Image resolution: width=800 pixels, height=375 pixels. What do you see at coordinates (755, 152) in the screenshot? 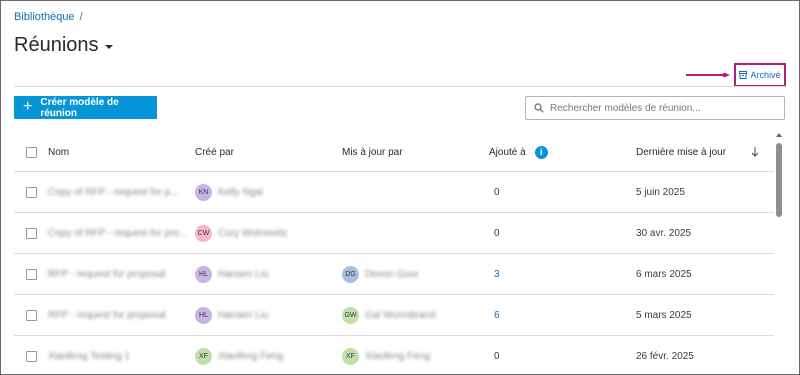
I see `sort-down-arrow-icon` at bounding box center [755, 152].